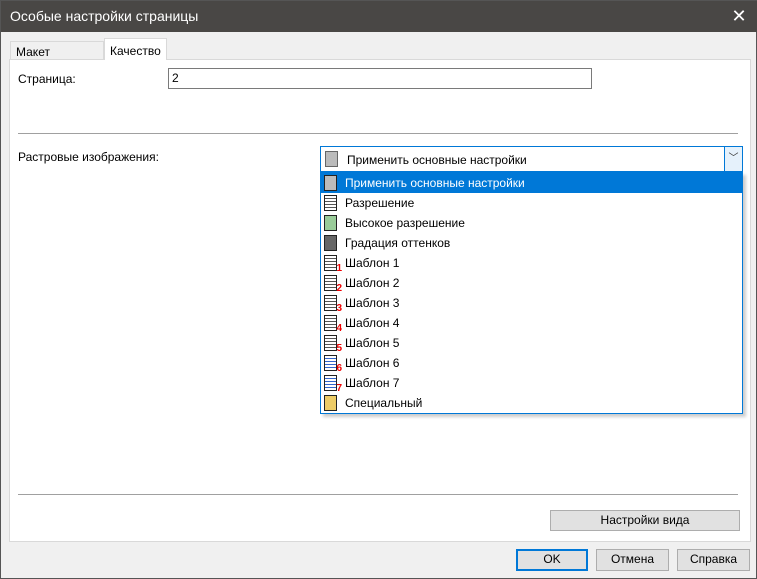 This screenshot has width=757, height=579. I want to click on ok-button: OK, so click(552, 560).